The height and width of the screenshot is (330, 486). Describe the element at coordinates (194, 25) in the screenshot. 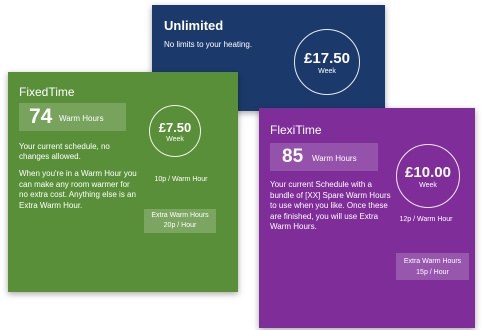

I see `plan-title: Unlimited` at that location.